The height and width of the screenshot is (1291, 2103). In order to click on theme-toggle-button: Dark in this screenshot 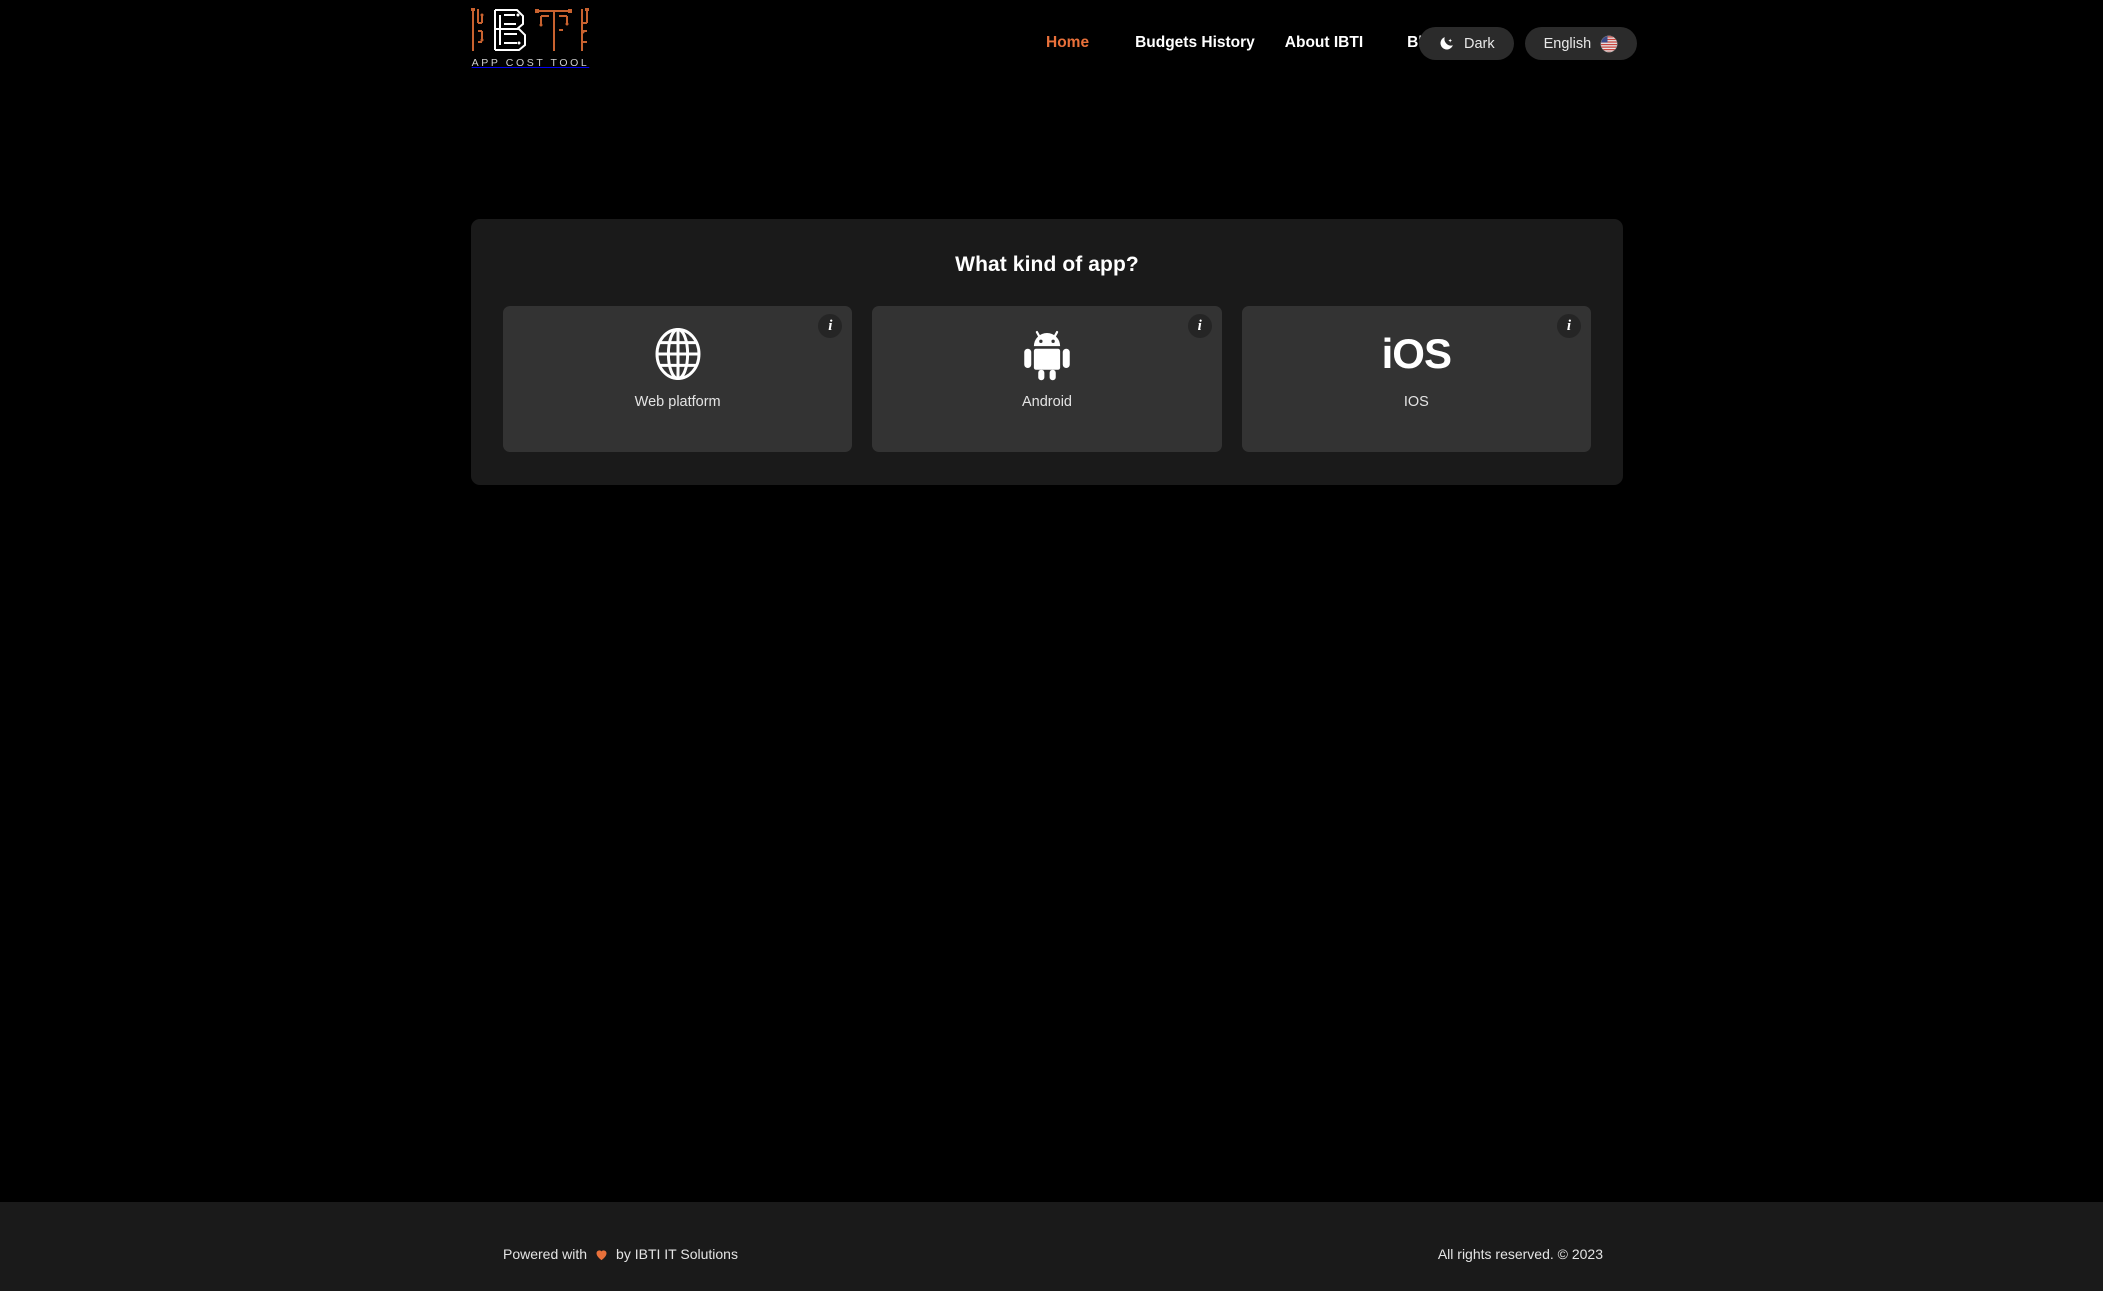, I will do `click(1466, 43)`.